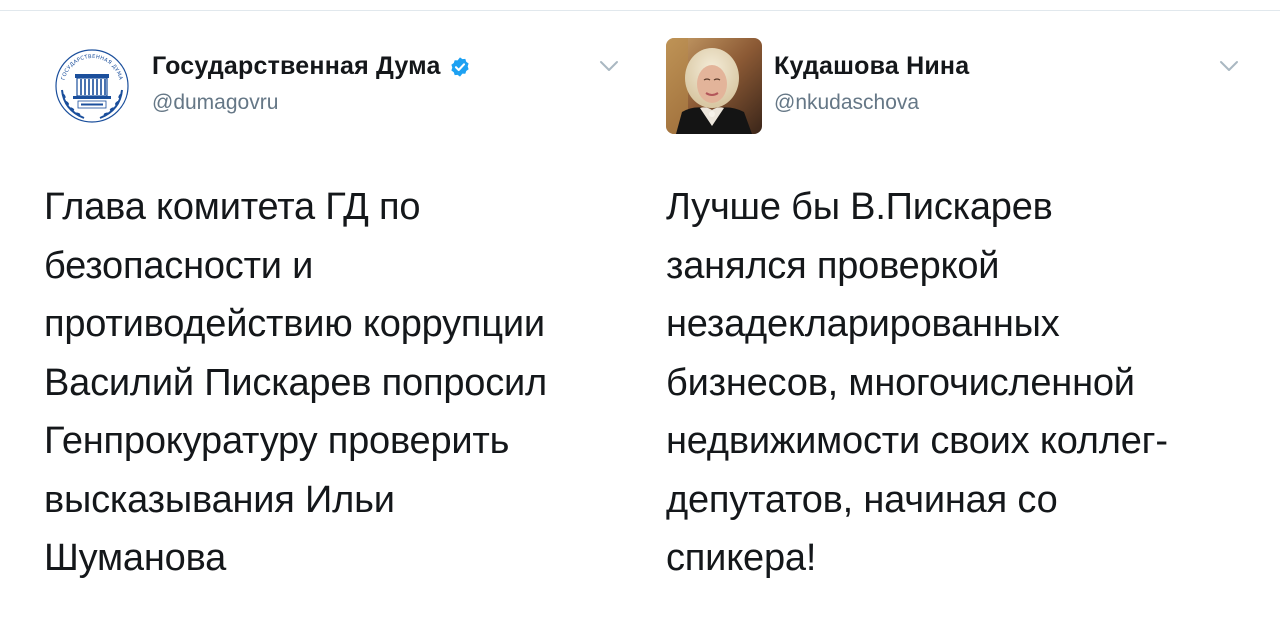  I want to click on profile-photo-icon, so click(714, 86).